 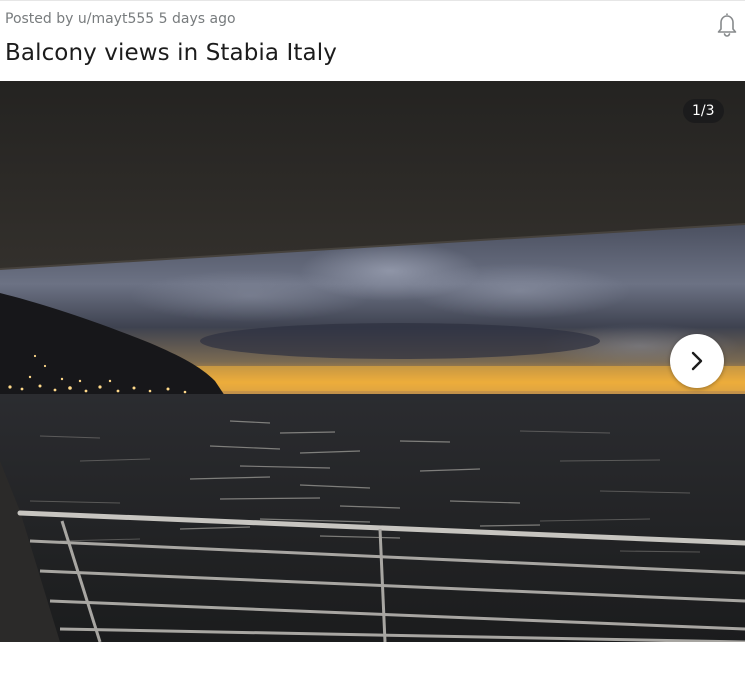 What do you see at coordinates (39, 19) in the screenshot?
I see `posted-by-label: Posted by` at bounding box center [39, 19].